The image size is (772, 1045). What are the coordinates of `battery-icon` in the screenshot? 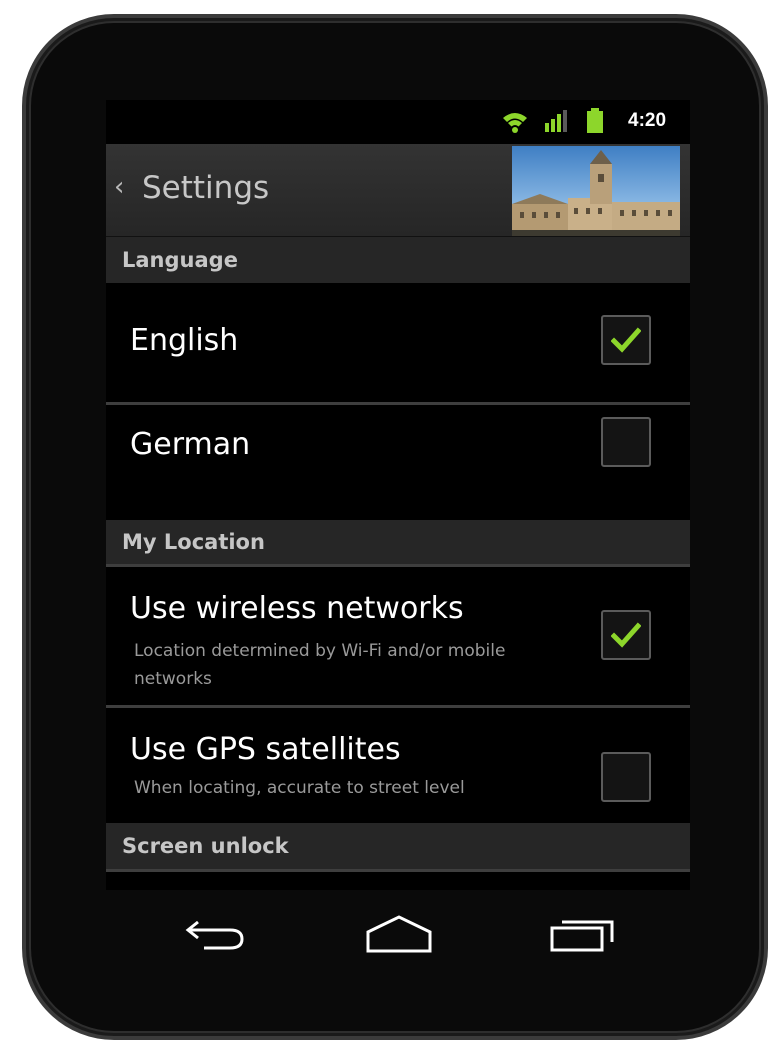 It's located at (595, 120).